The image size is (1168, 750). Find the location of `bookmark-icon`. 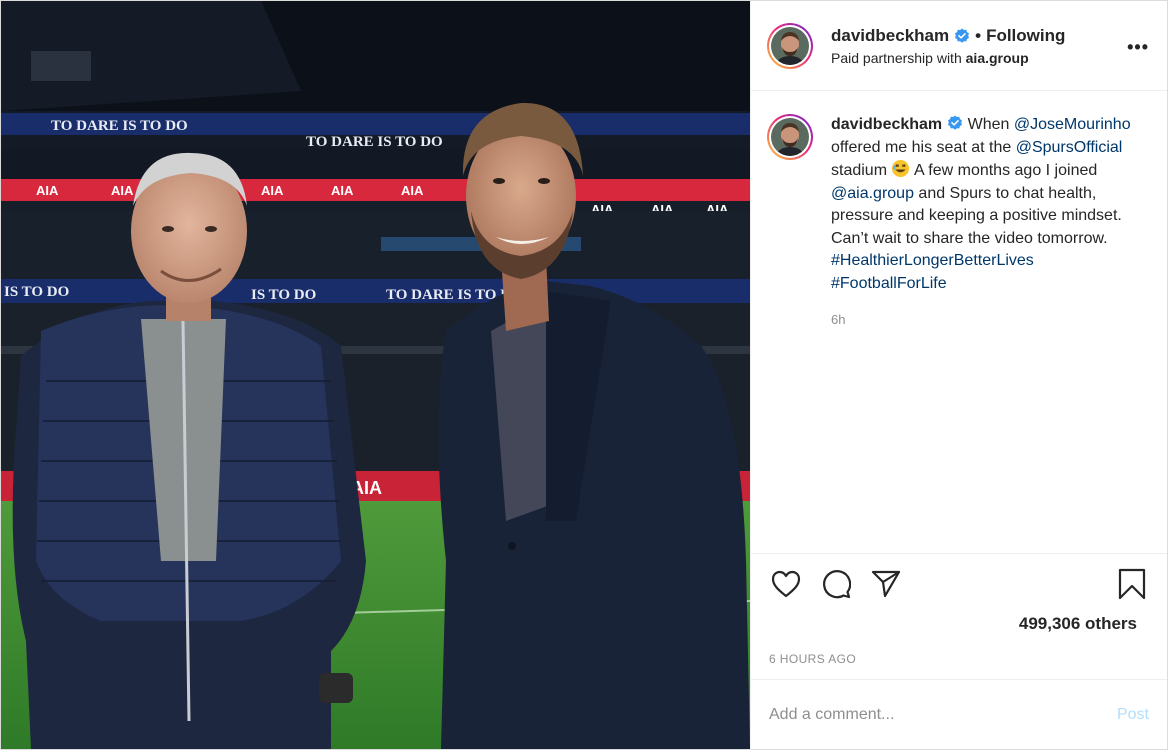

bookmark-icon is located at coordinates (1132, 584).